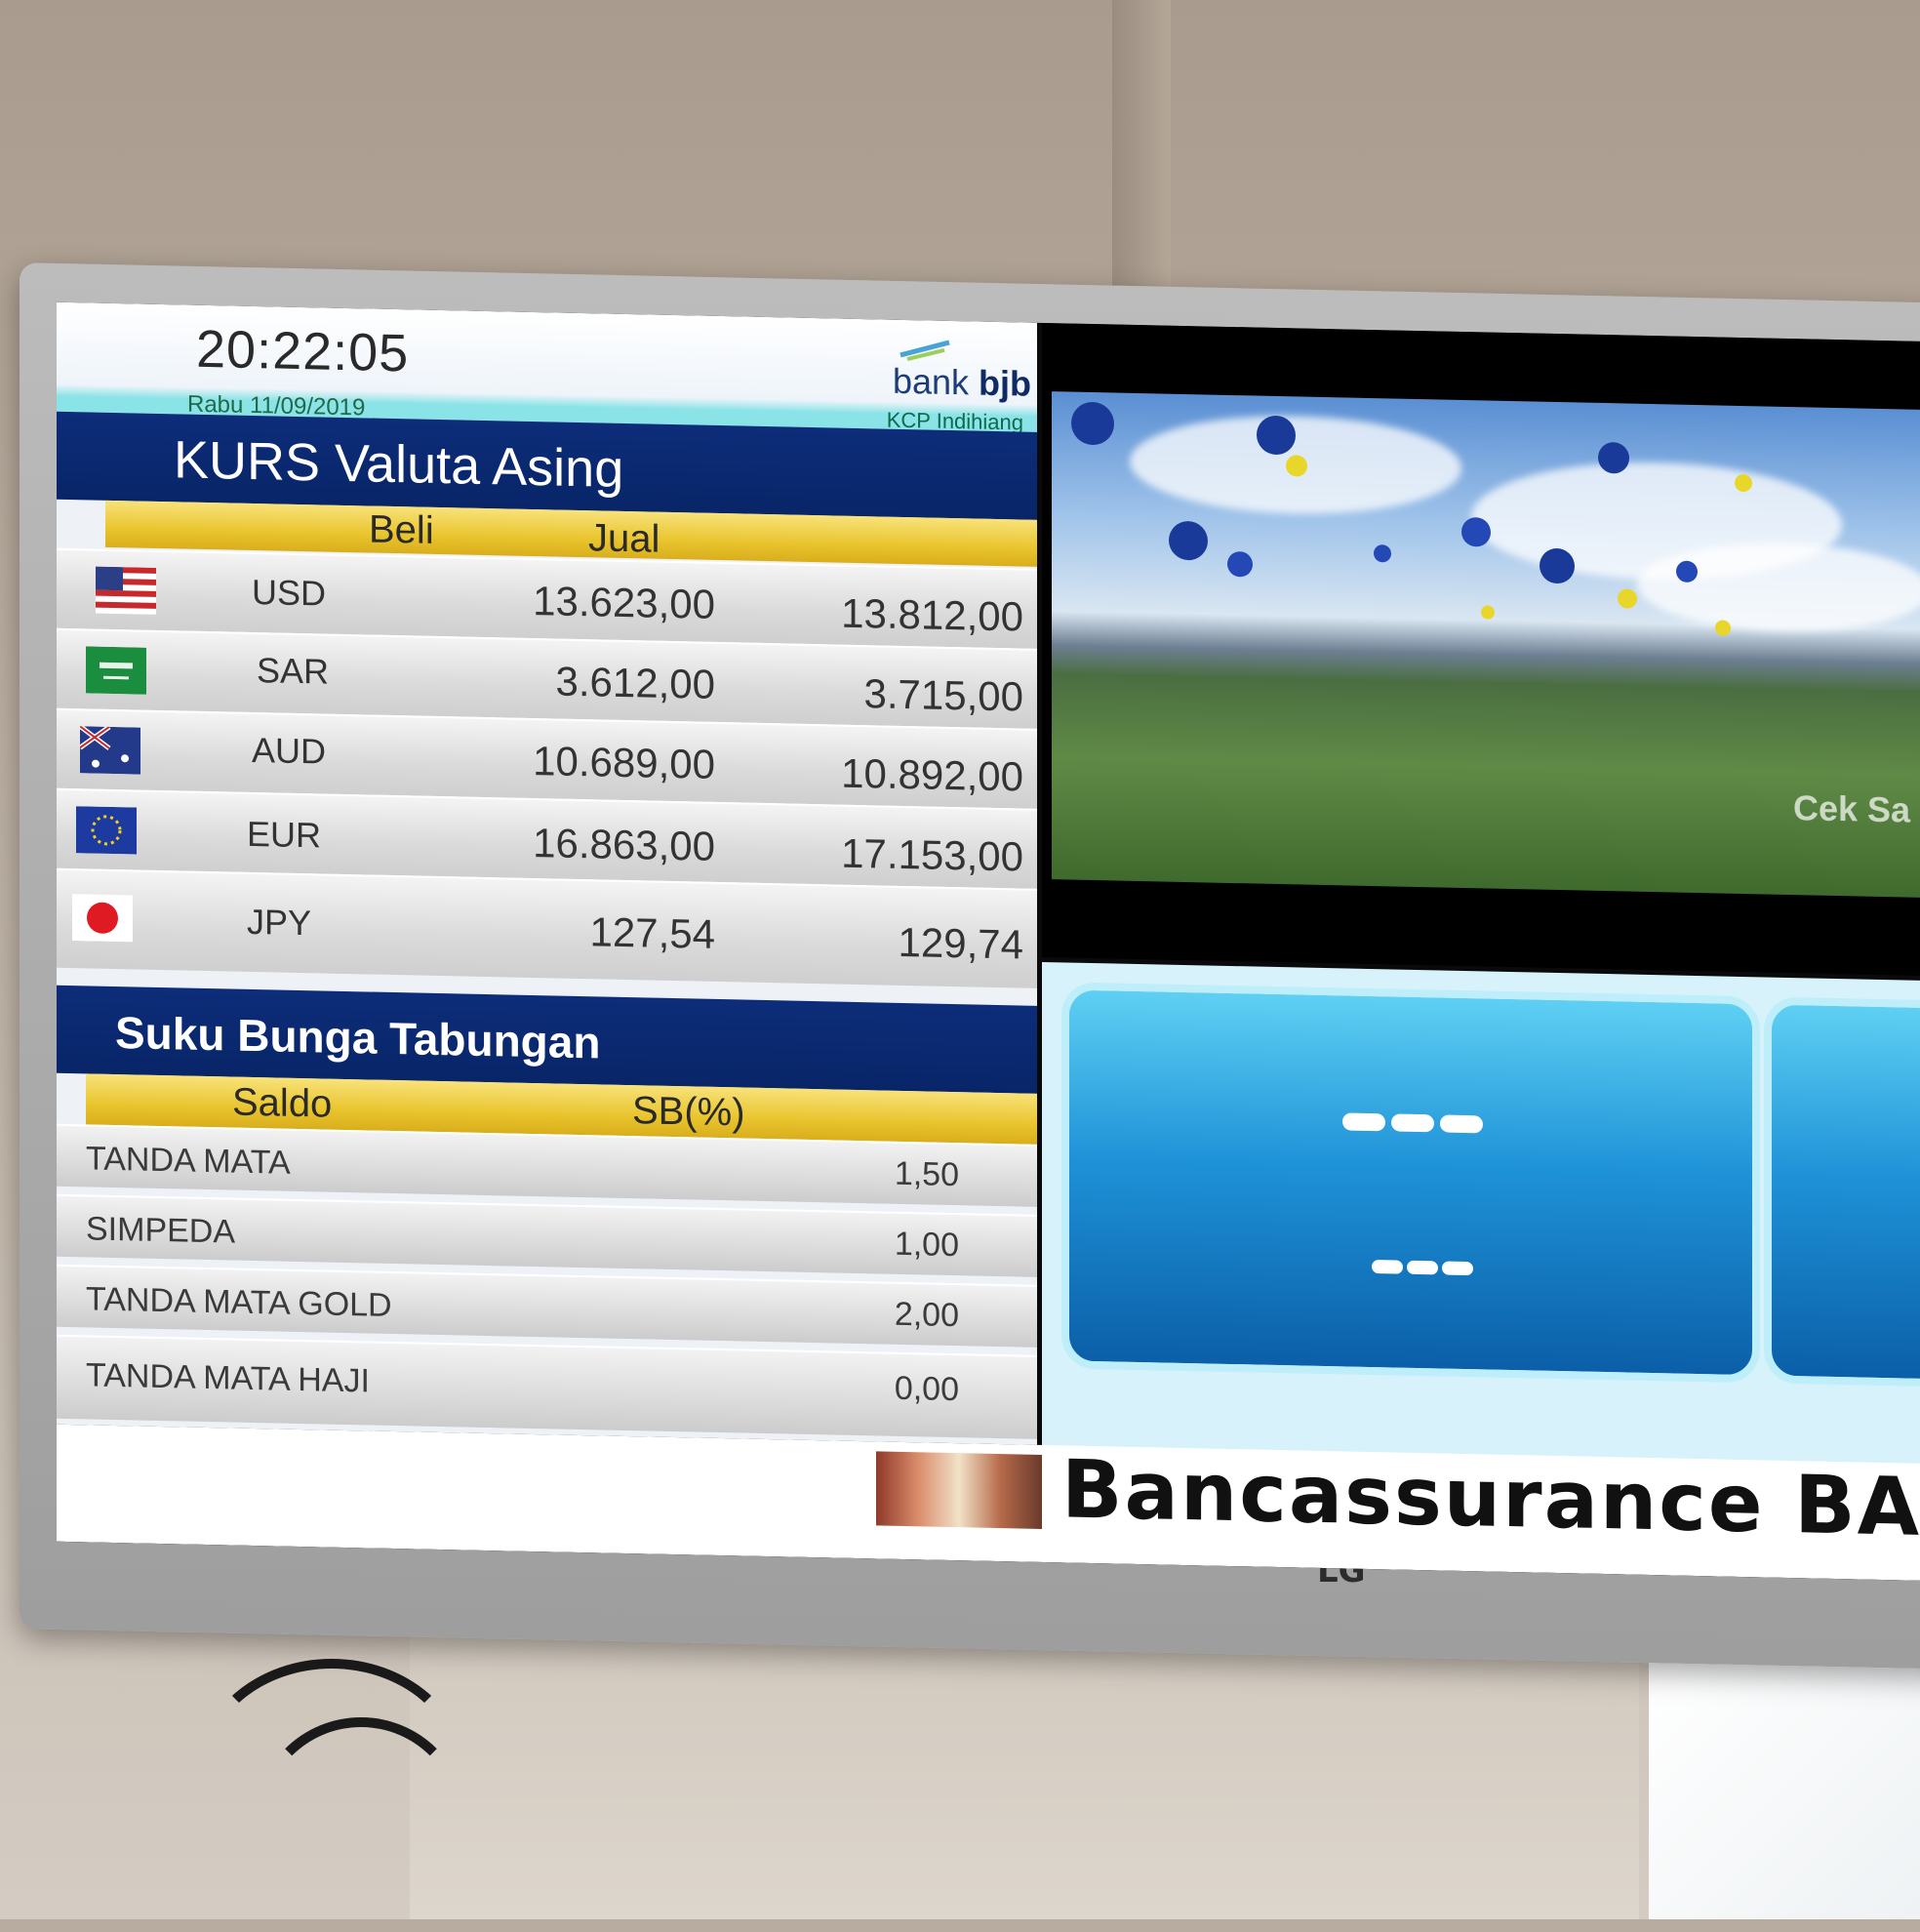  I want to click on video-caption: Cek Sa, so click(1852, 808).